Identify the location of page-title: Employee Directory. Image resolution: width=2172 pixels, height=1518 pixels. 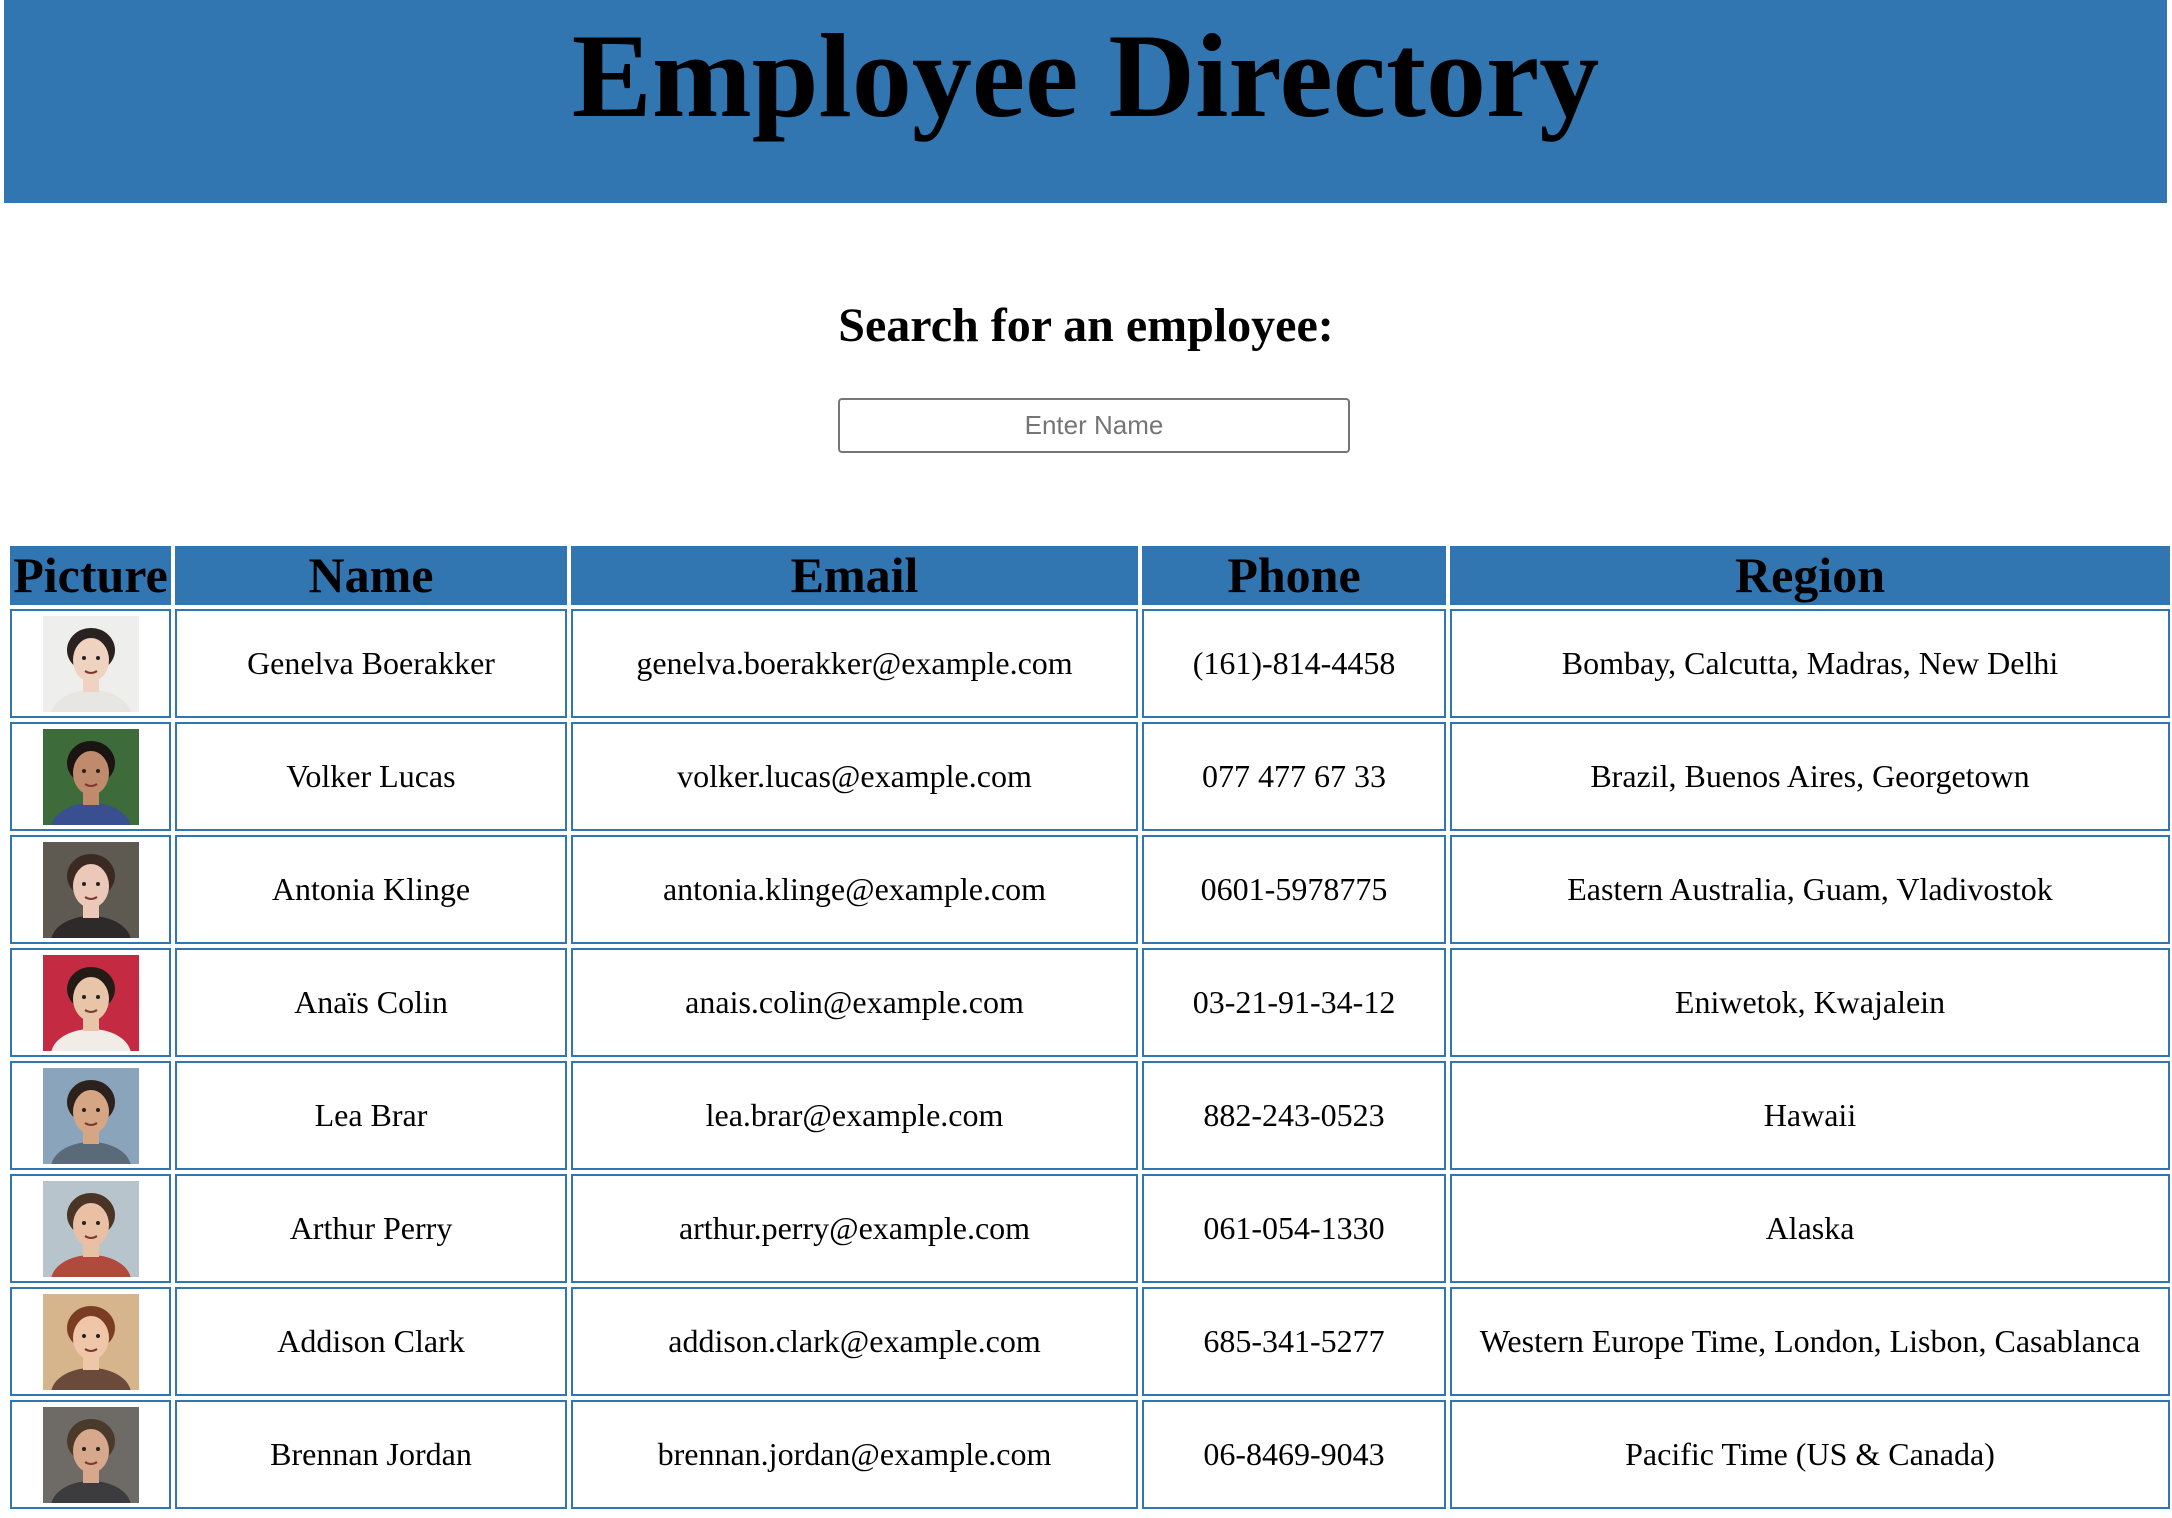
(1085, 75).